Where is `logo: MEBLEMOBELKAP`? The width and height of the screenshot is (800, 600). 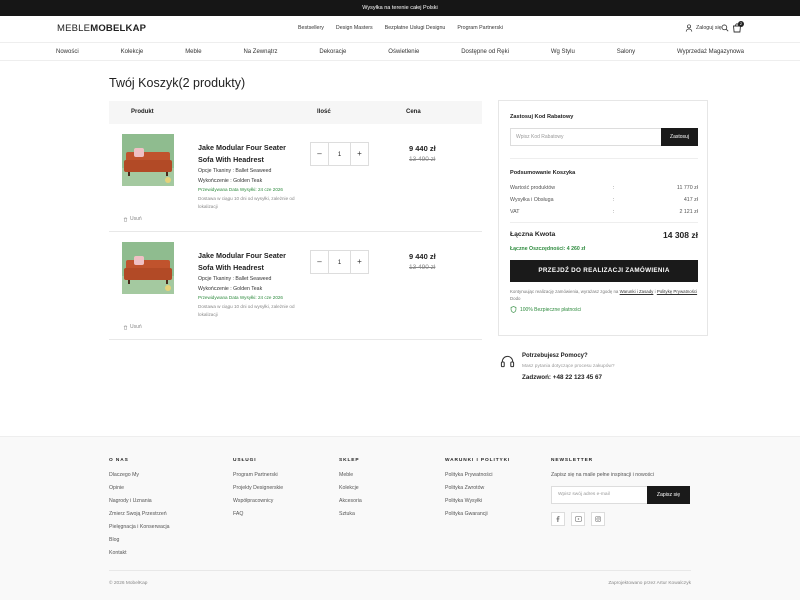 logo: MEBLEMOBELKAP is located at coordinates (101, 28).